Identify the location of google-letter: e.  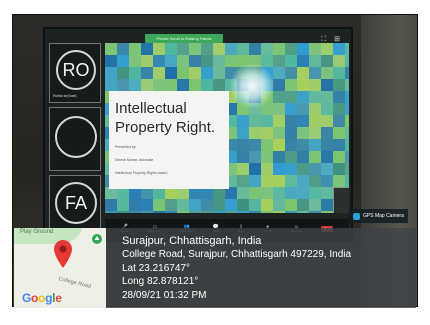
(58, 298).